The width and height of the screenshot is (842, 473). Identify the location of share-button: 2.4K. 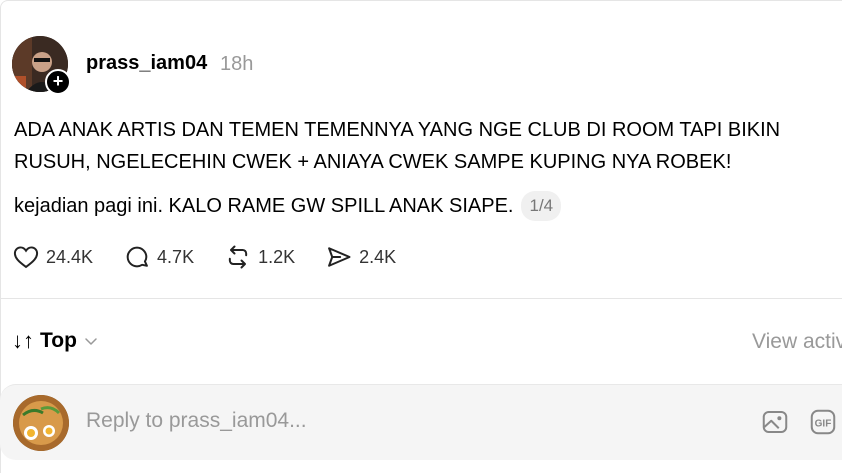
(360, 257).